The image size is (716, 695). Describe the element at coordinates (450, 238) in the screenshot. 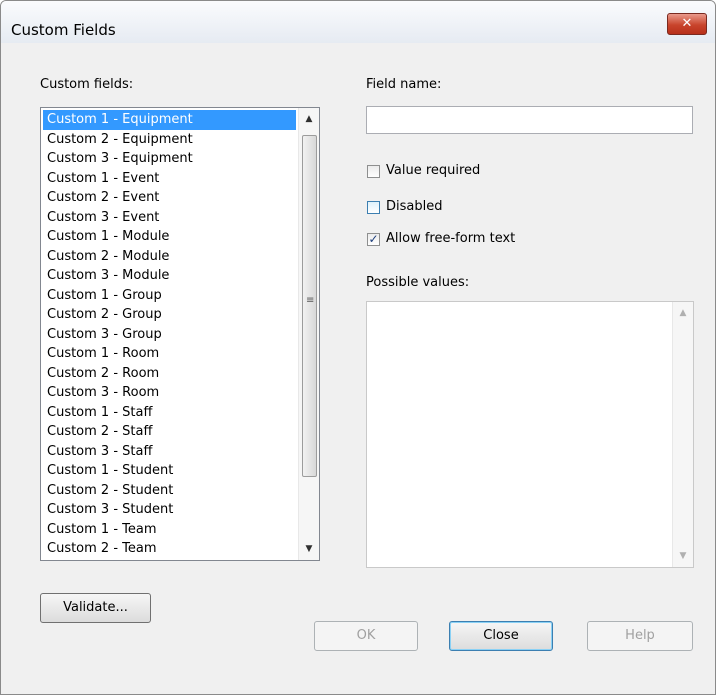

I see `allow-free-form-label: Allow free-form text` at that location.